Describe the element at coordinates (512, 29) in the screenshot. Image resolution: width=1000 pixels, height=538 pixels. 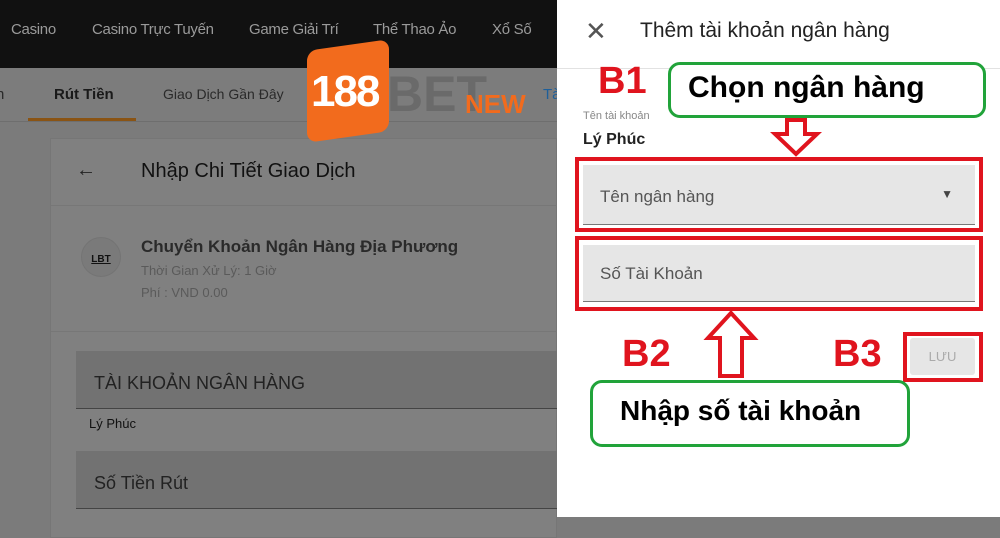
I see `nav-lottery: Xổ Số` at that location.